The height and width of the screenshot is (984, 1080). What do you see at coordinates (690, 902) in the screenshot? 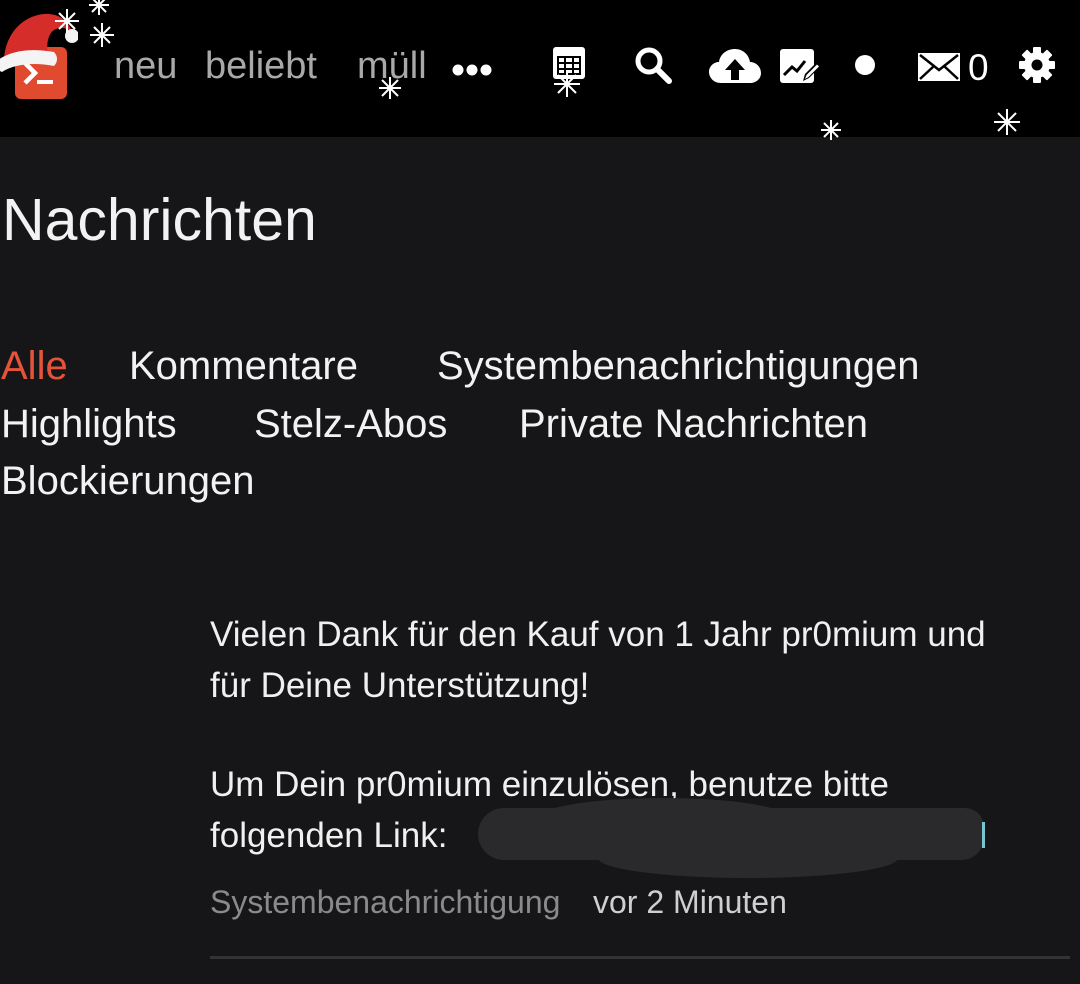
I see `message-time: vor 2 Minuten` at bounding box center [690, 902].